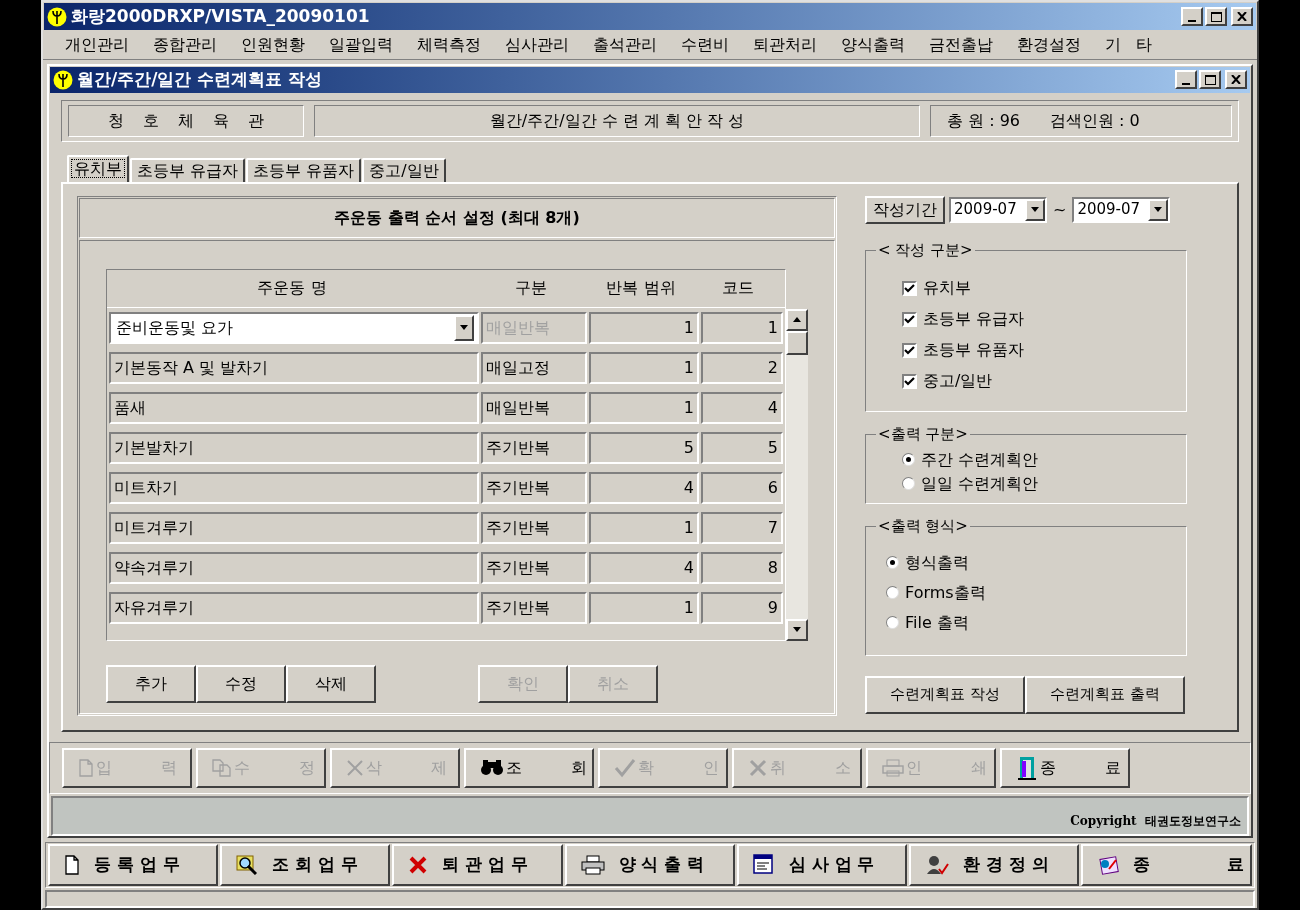  Describe the element at coordinates (947, 288) in the screenshot. I see `checkbox-label: 유치부` at that location.